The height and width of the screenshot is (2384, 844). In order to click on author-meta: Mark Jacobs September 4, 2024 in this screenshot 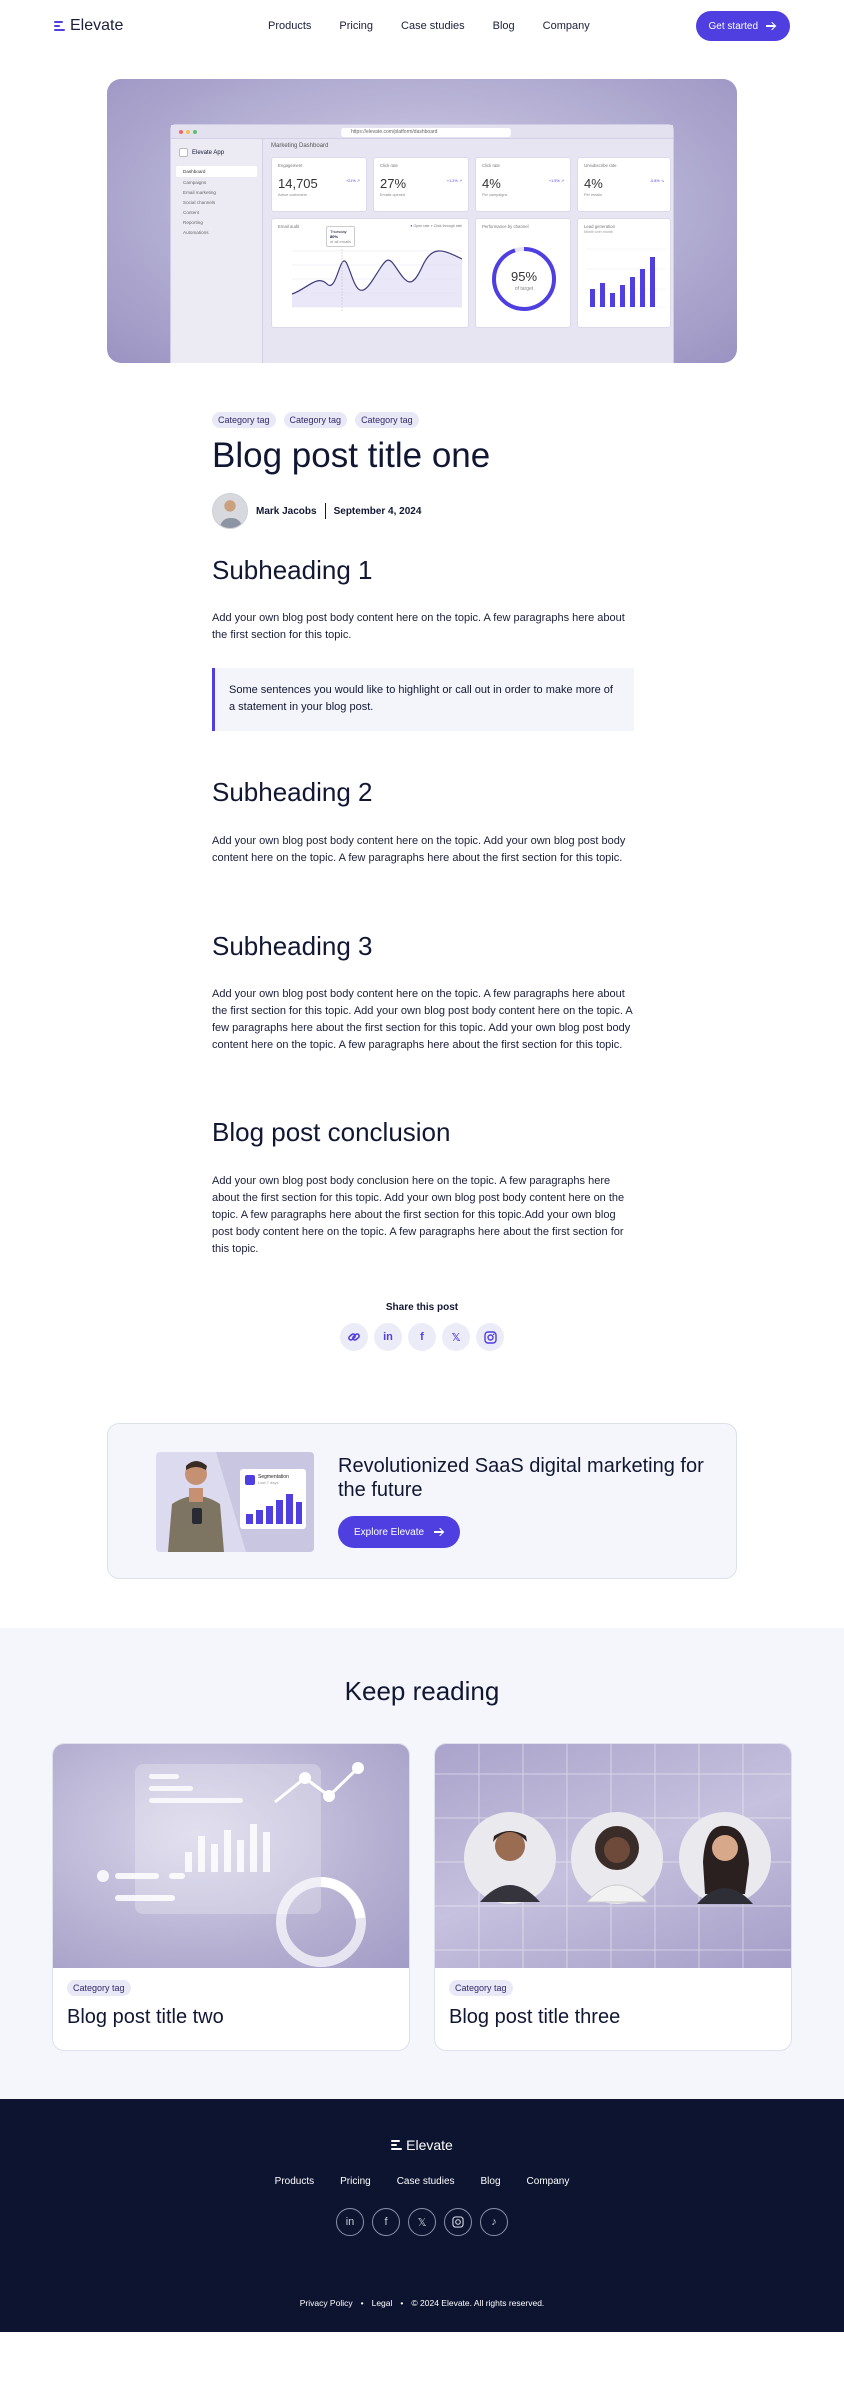, I will do `click(316, 511)`.